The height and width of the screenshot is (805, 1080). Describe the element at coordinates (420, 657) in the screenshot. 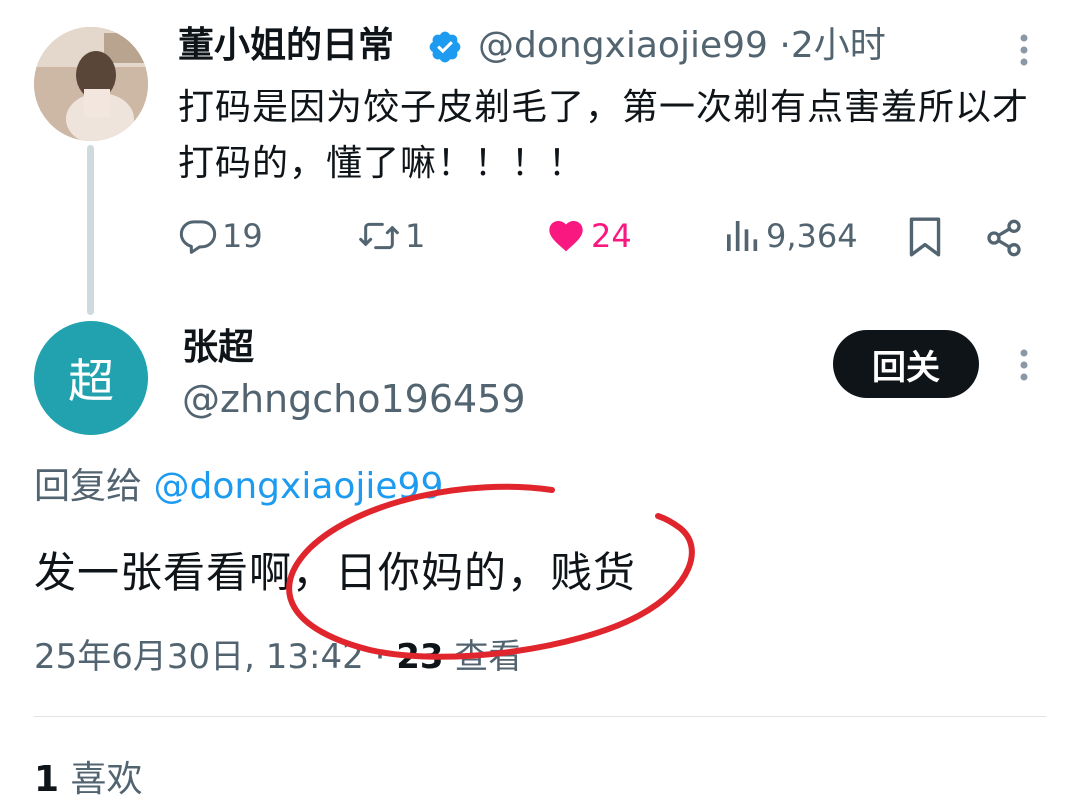

I see `post-views-count: 23` at that location.